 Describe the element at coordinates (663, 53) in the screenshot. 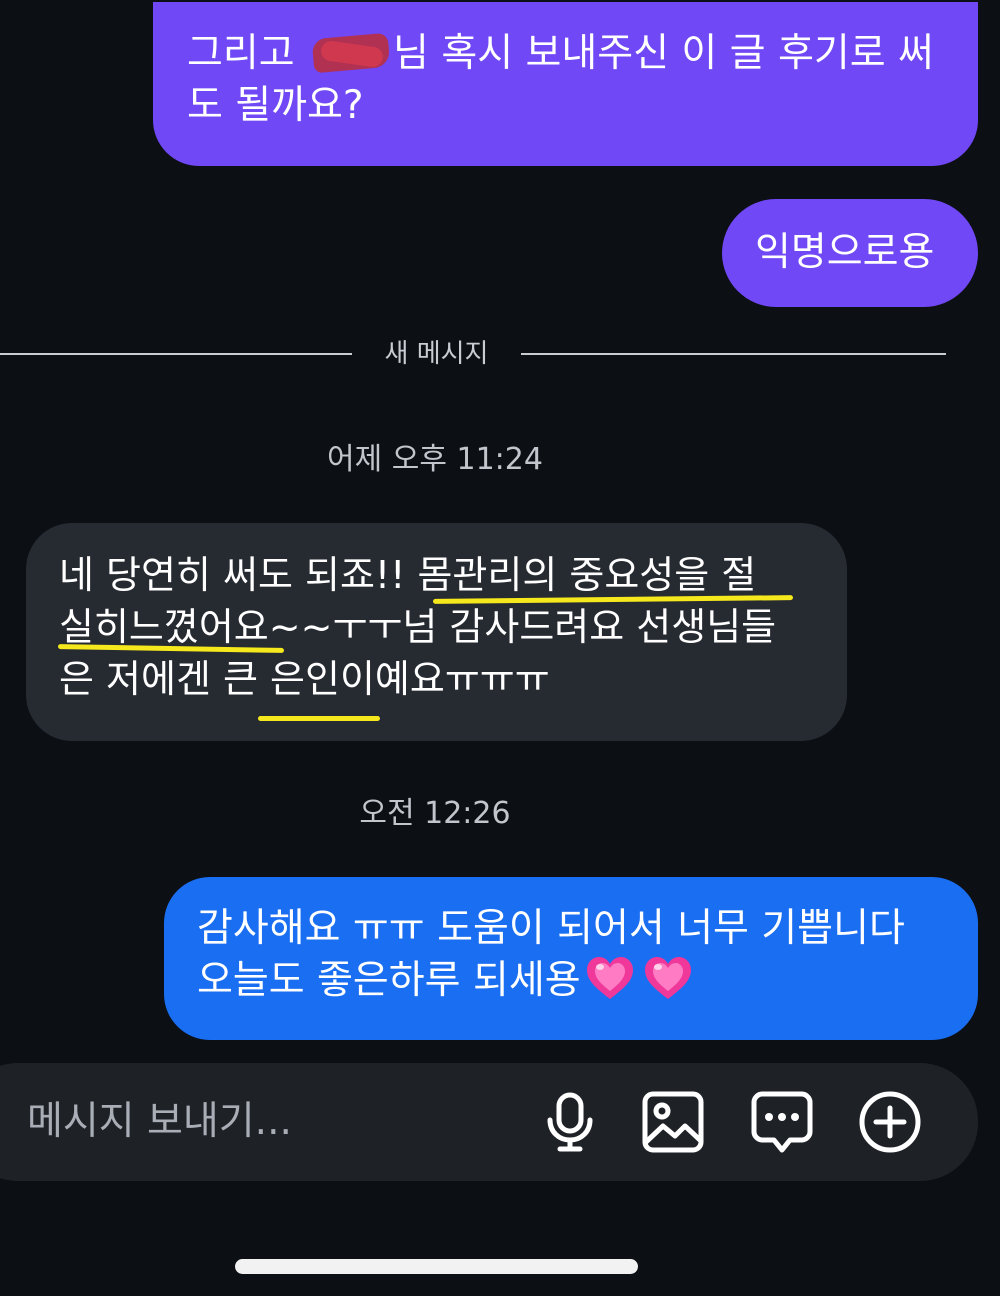

I see `message-text: 님 혹시 보내주신 이 글 후기로 써` at that location.